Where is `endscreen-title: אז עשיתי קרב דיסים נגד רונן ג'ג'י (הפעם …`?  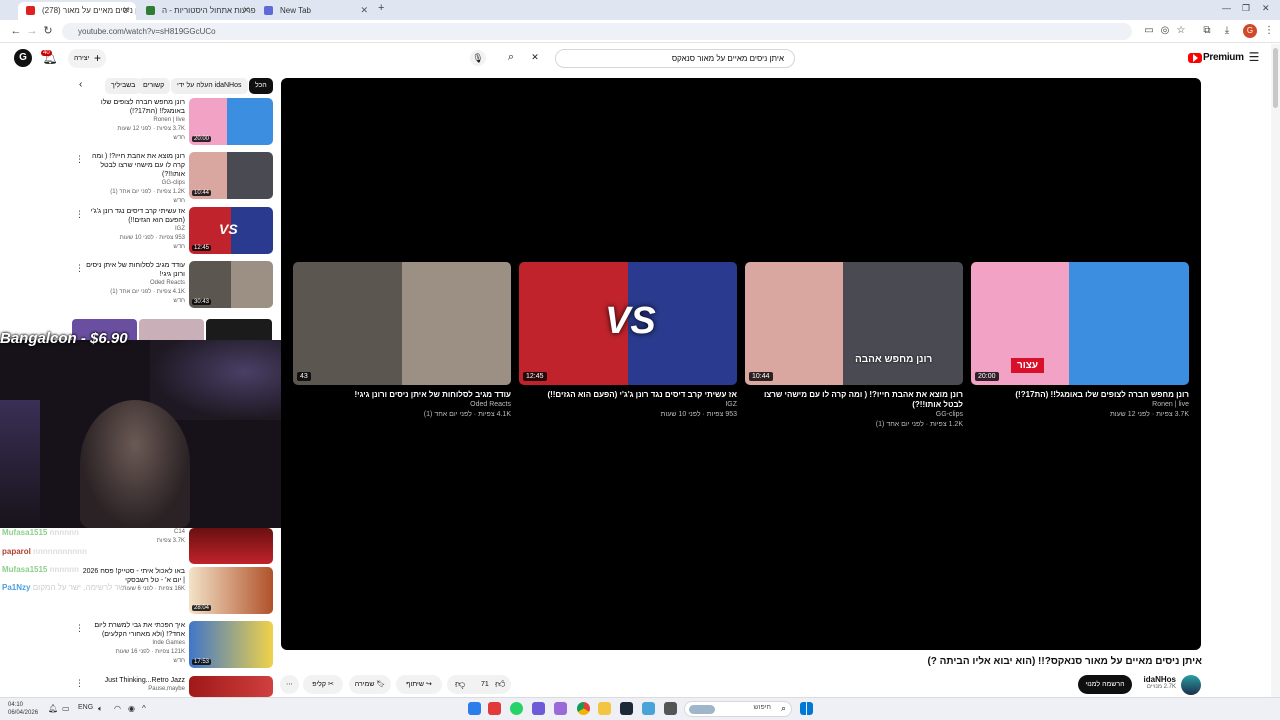 endscreen-title: אז עשיתי קרב דיסים נגד רונן ג'ג'י (הפעם … is located at coordinates (628, 395).